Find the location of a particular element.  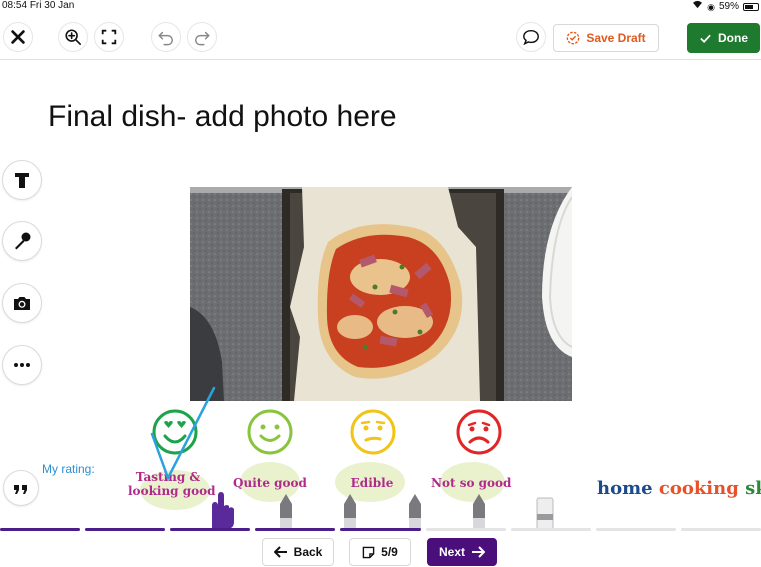

text-icon is located at coordinates (22, 180).